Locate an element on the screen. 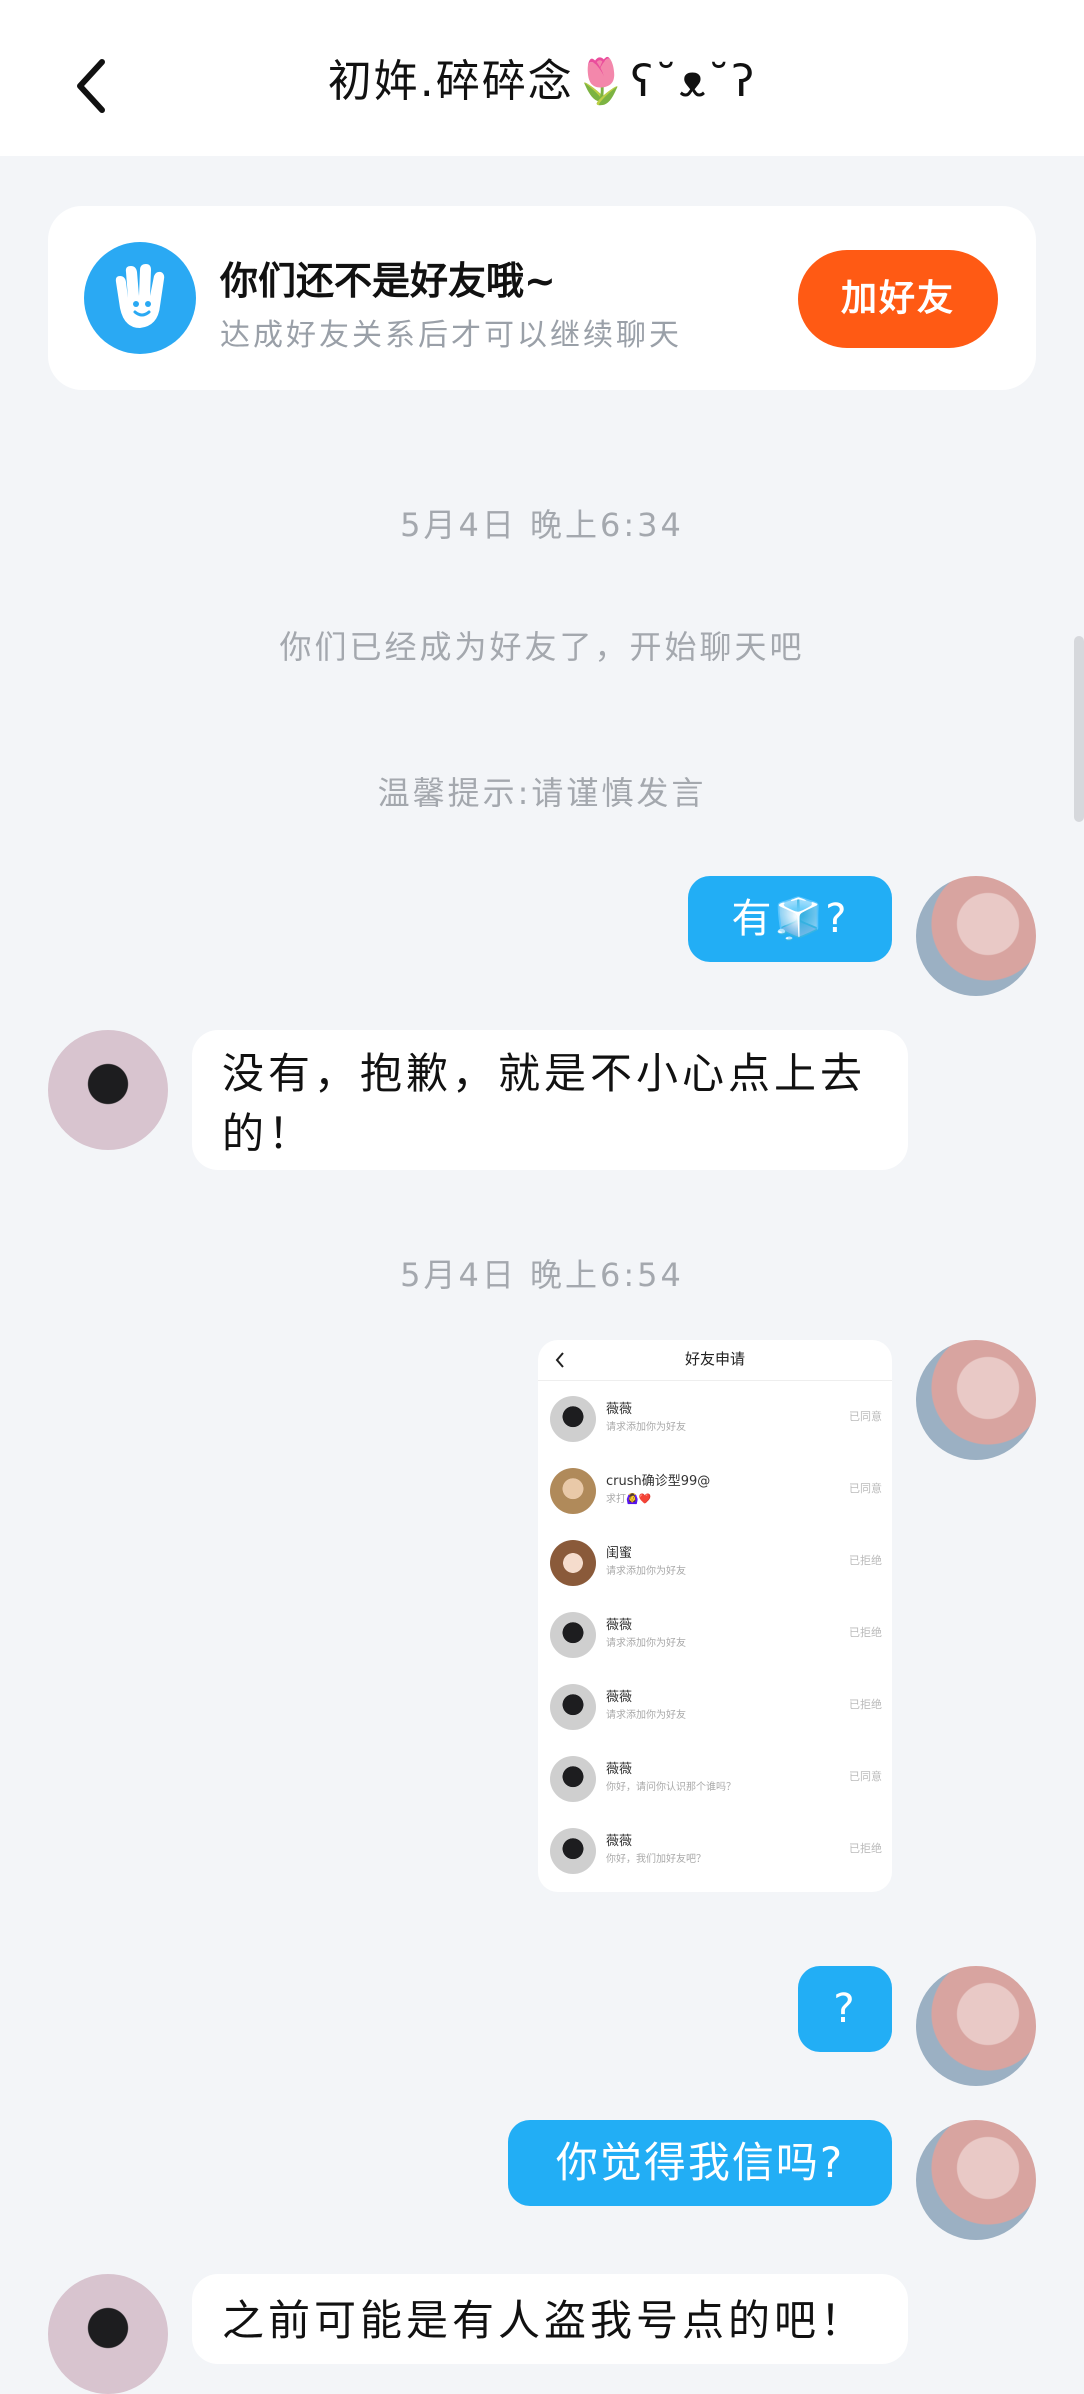 The image size is (1084, 2394). message-text: 有 is located at coordinates (752, 919).